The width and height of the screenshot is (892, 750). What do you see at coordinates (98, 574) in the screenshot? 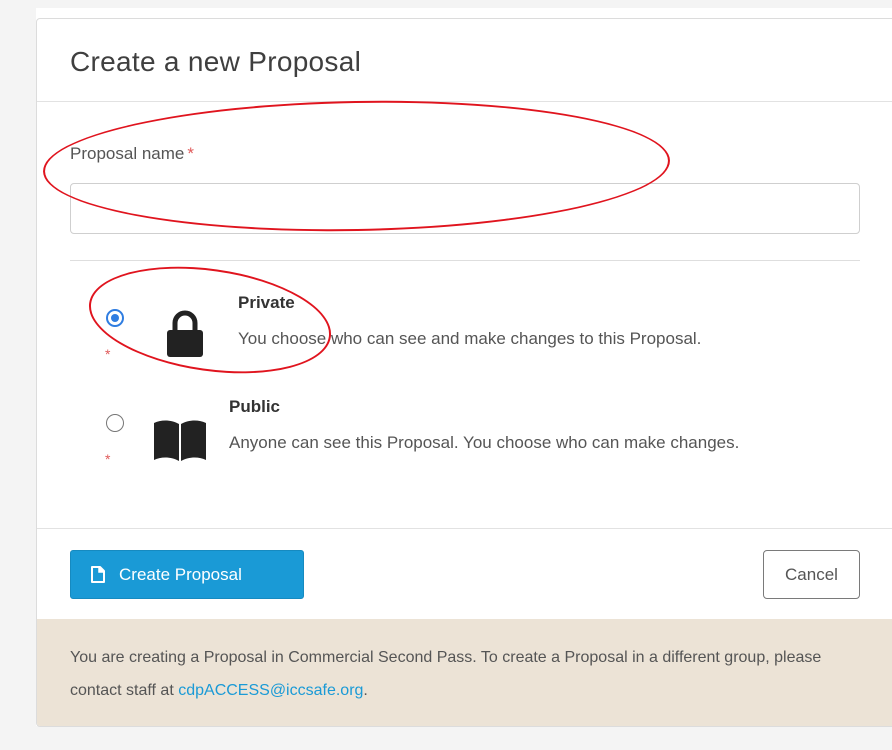
I see `document-icon` at bounding box center [98, 574].